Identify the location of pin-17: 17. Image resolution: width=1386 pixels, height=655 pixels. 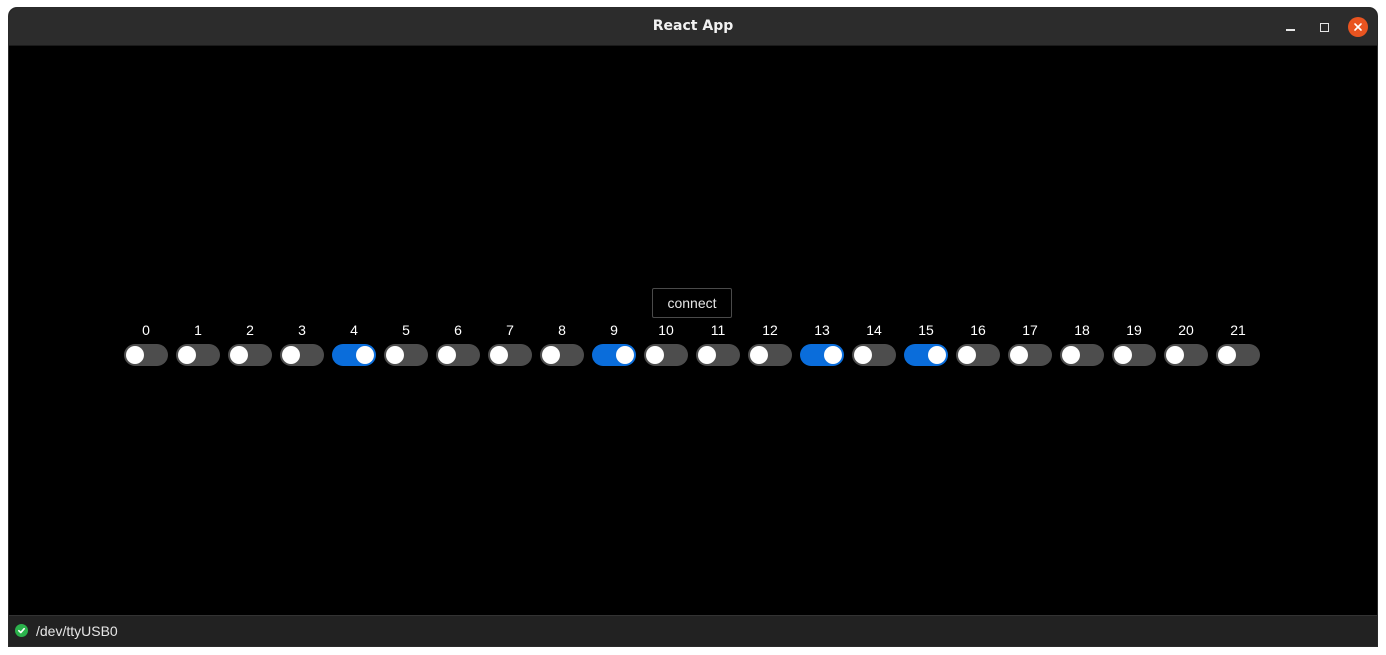
(1030, 344).